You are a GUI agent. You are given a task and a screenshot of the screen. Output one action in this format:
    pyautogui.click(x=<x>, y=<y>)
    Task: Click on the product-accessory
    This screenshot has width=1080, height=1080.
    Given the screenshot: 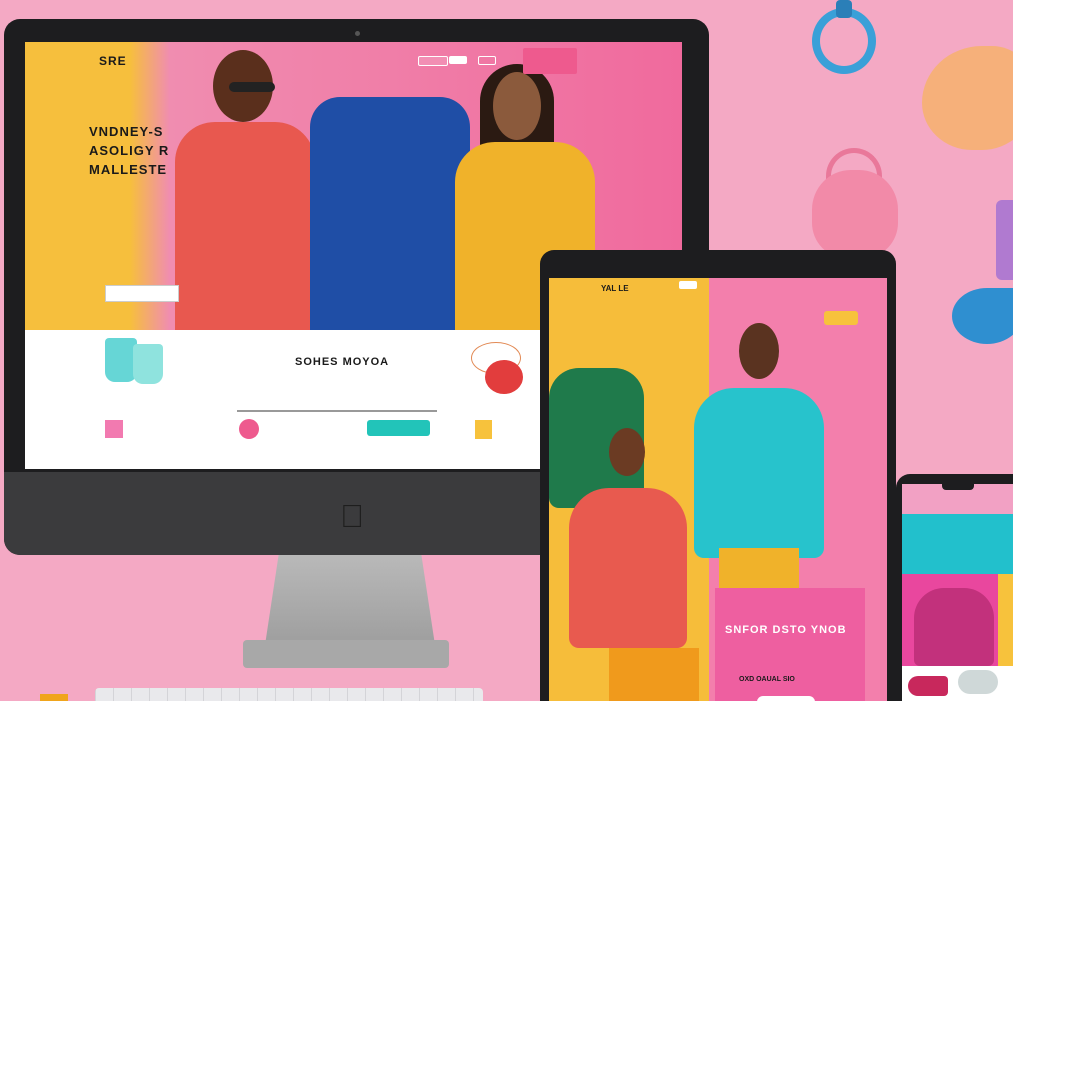 What is the action you would take?
    pyautogui.click(x=978, y=682)
    